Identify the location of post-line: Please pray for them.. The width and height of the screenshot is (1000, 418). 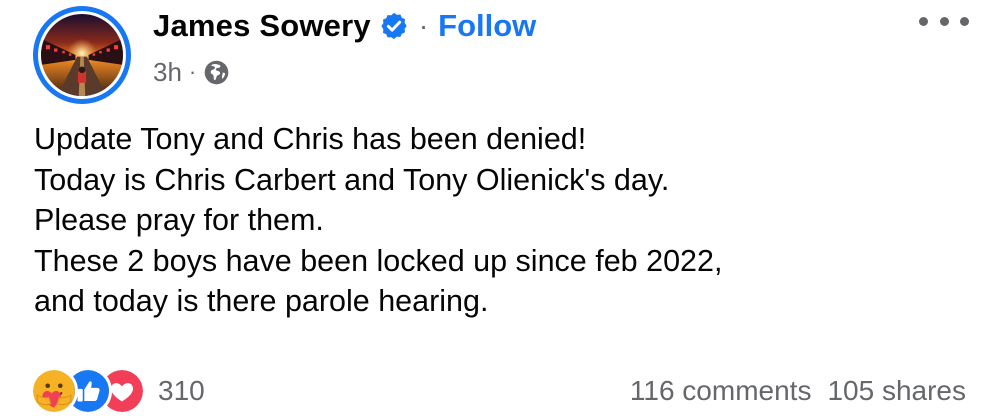
(179, 220).